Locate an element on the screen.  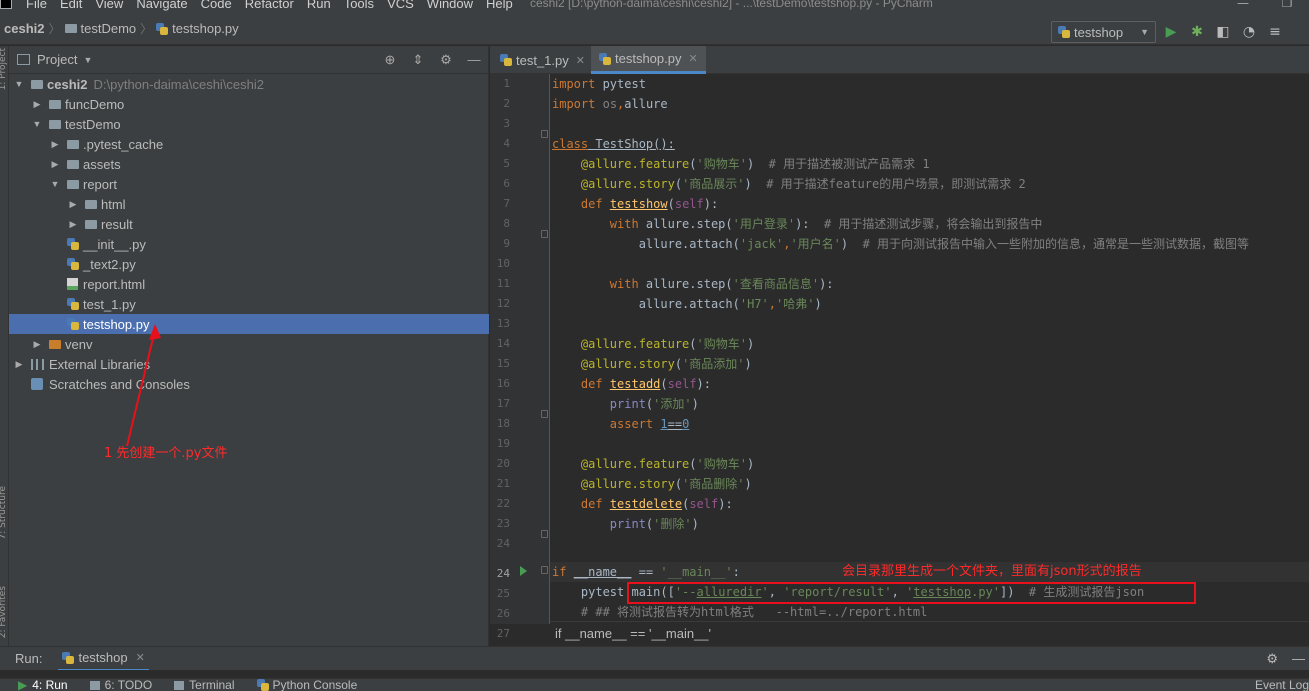
tree-item-label: test_1.py is located at coordinates (109, 304).